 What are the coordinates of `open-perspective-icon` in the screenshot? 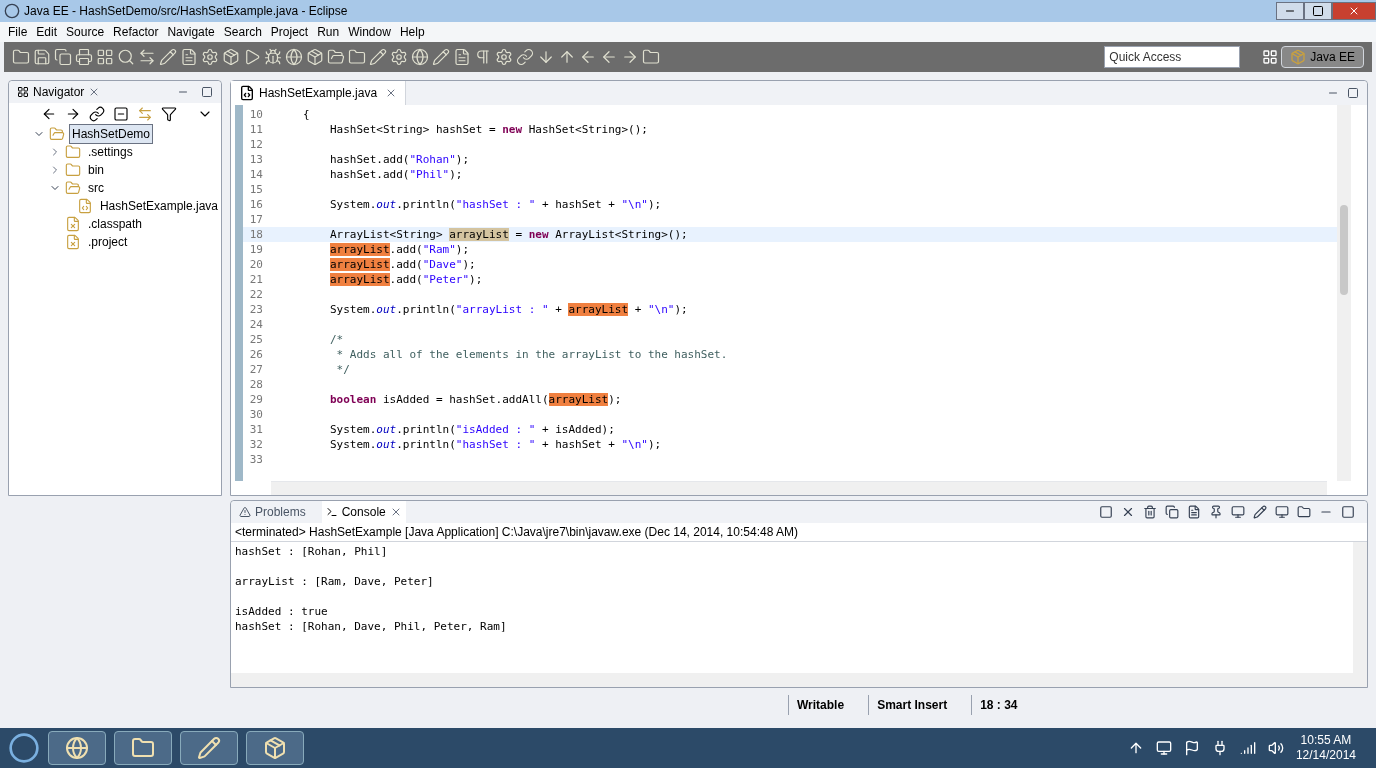 It's located at (1270, 57).